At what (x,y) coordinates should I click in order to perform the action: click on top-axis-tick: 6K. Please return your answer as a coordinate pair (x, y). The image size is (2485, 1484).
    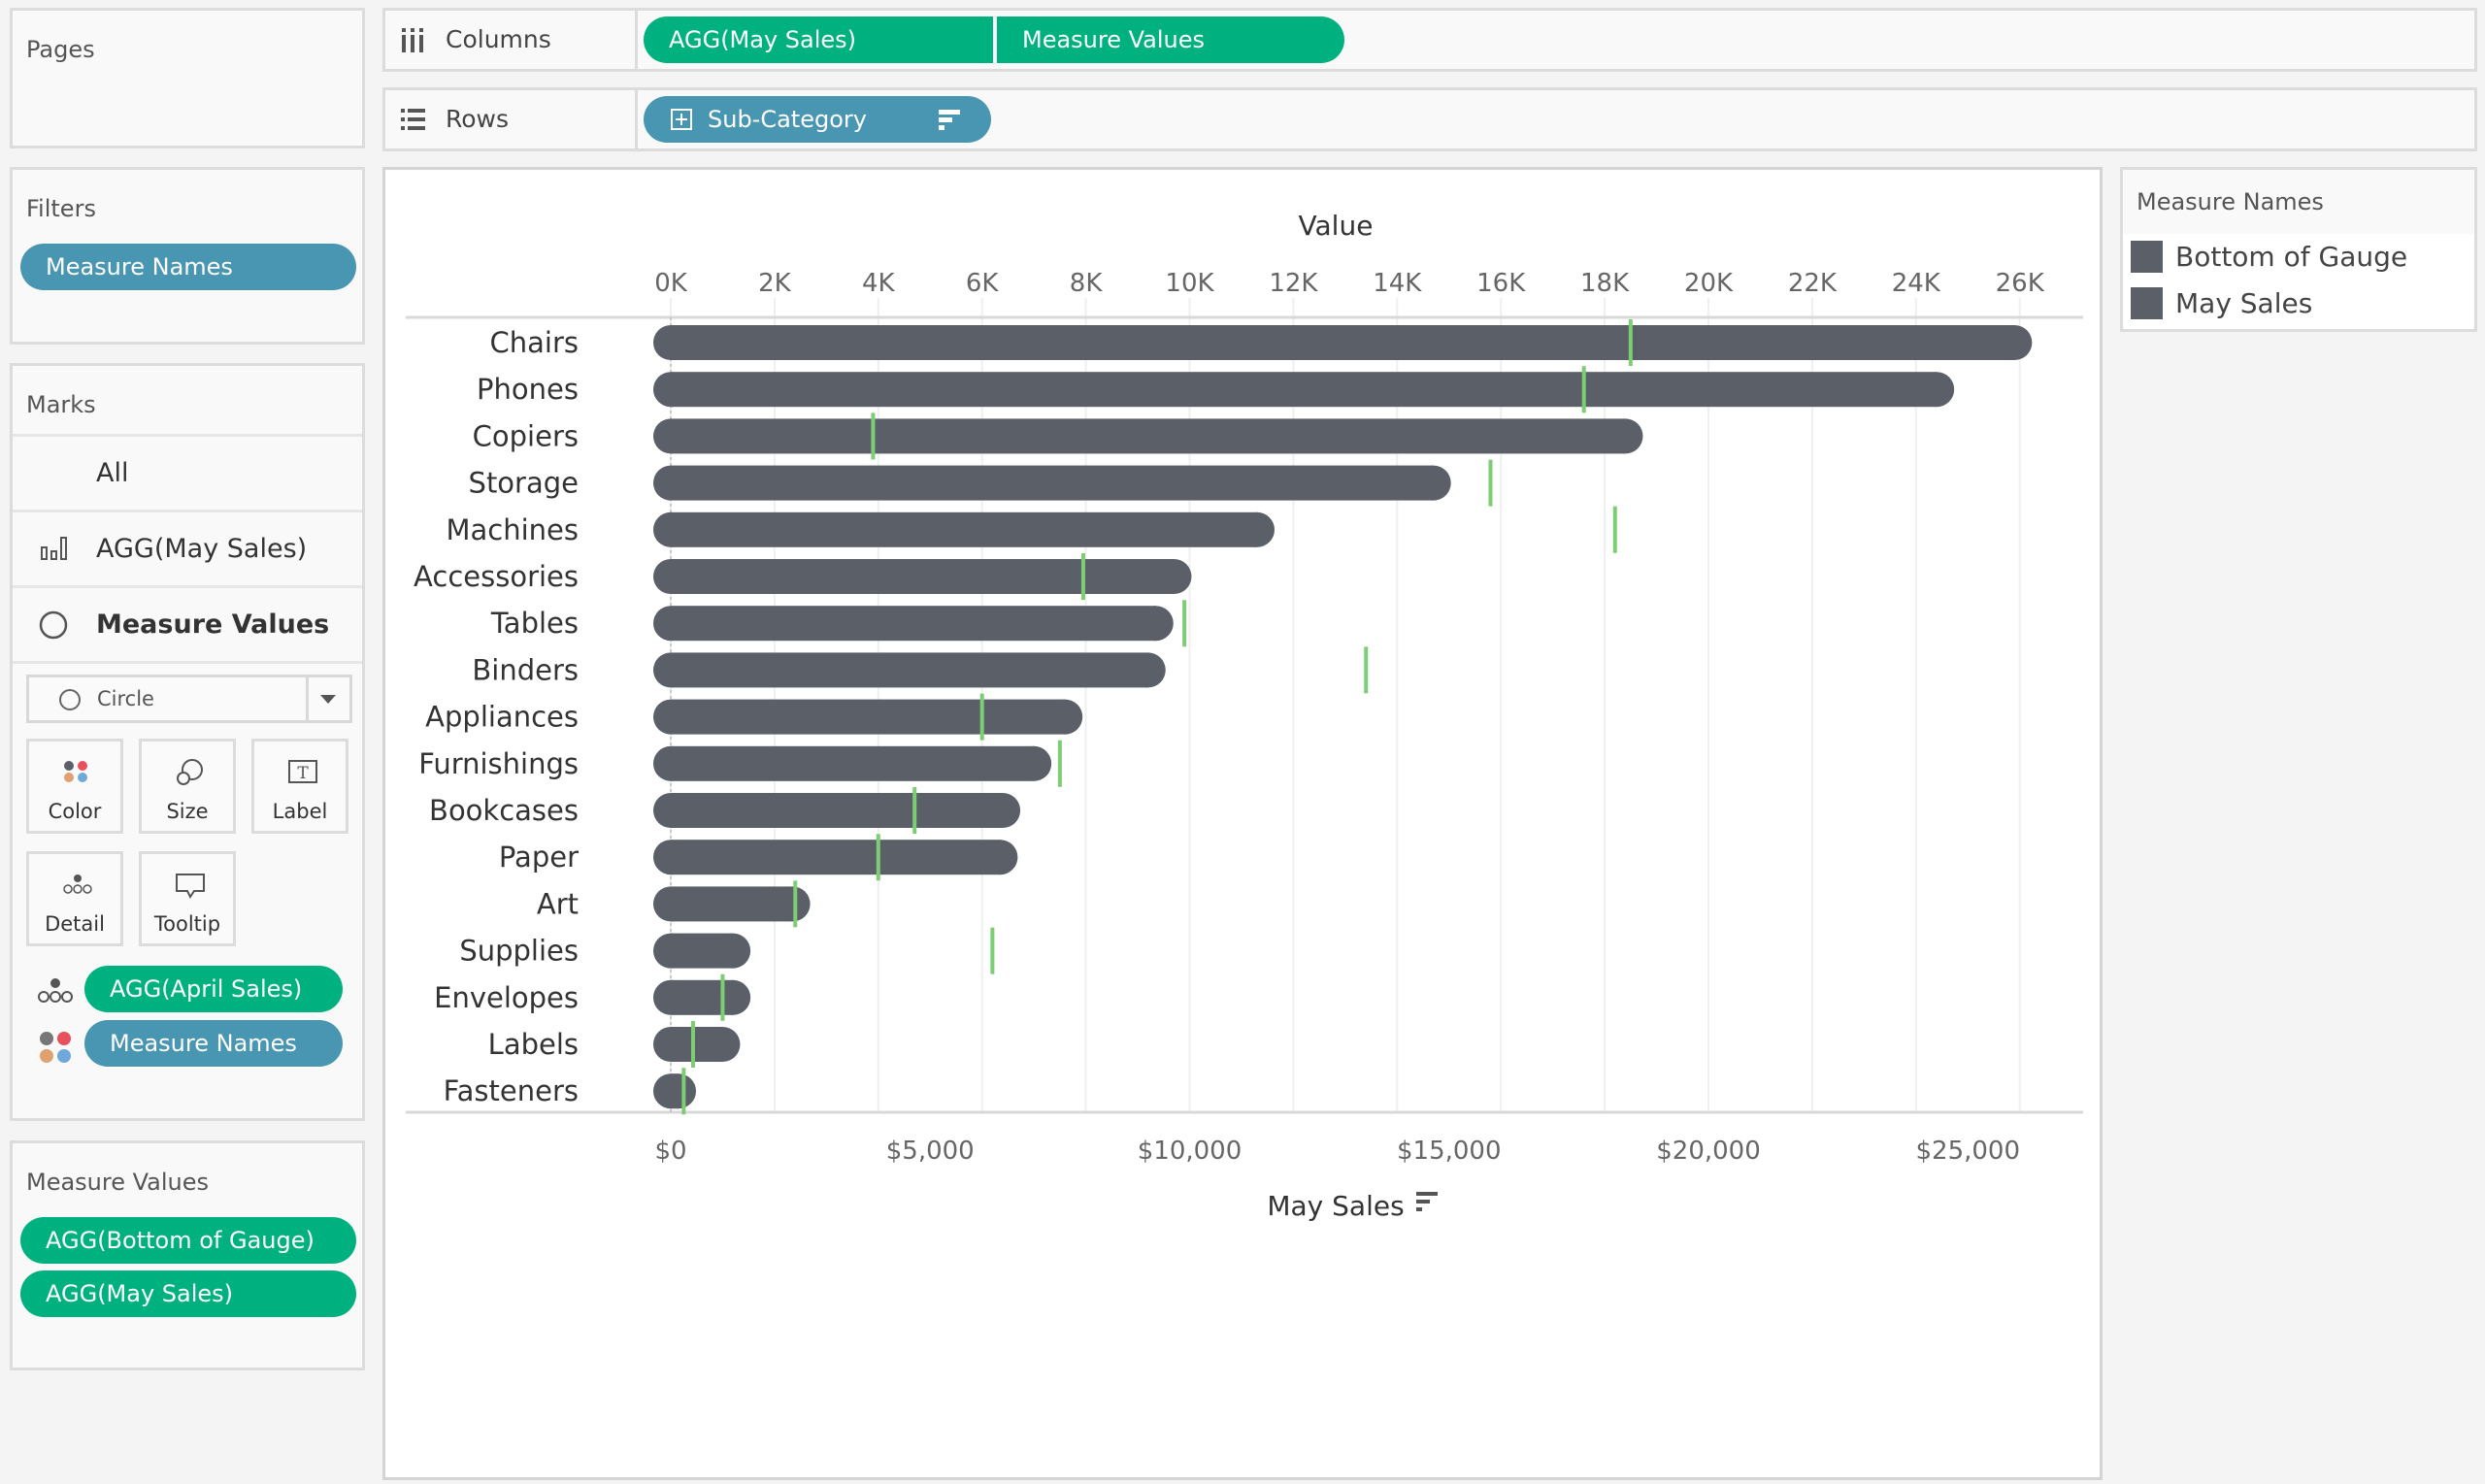
    Looking at the image, I should click on (983, 283).